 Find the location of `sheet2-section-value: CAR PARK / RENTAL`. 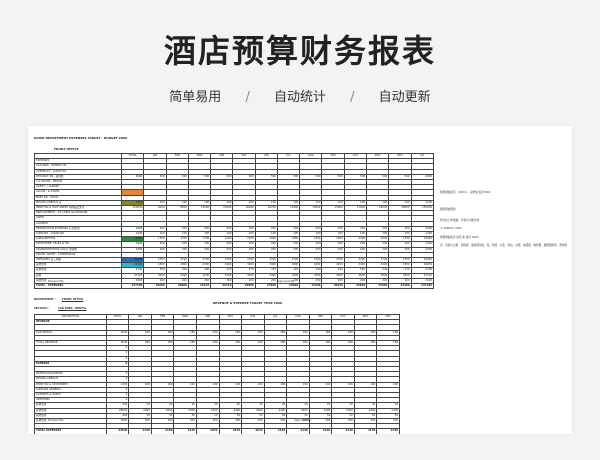

sheet2-section-value: CAR PARK / RENTAL is located at coordinates (72, 308).